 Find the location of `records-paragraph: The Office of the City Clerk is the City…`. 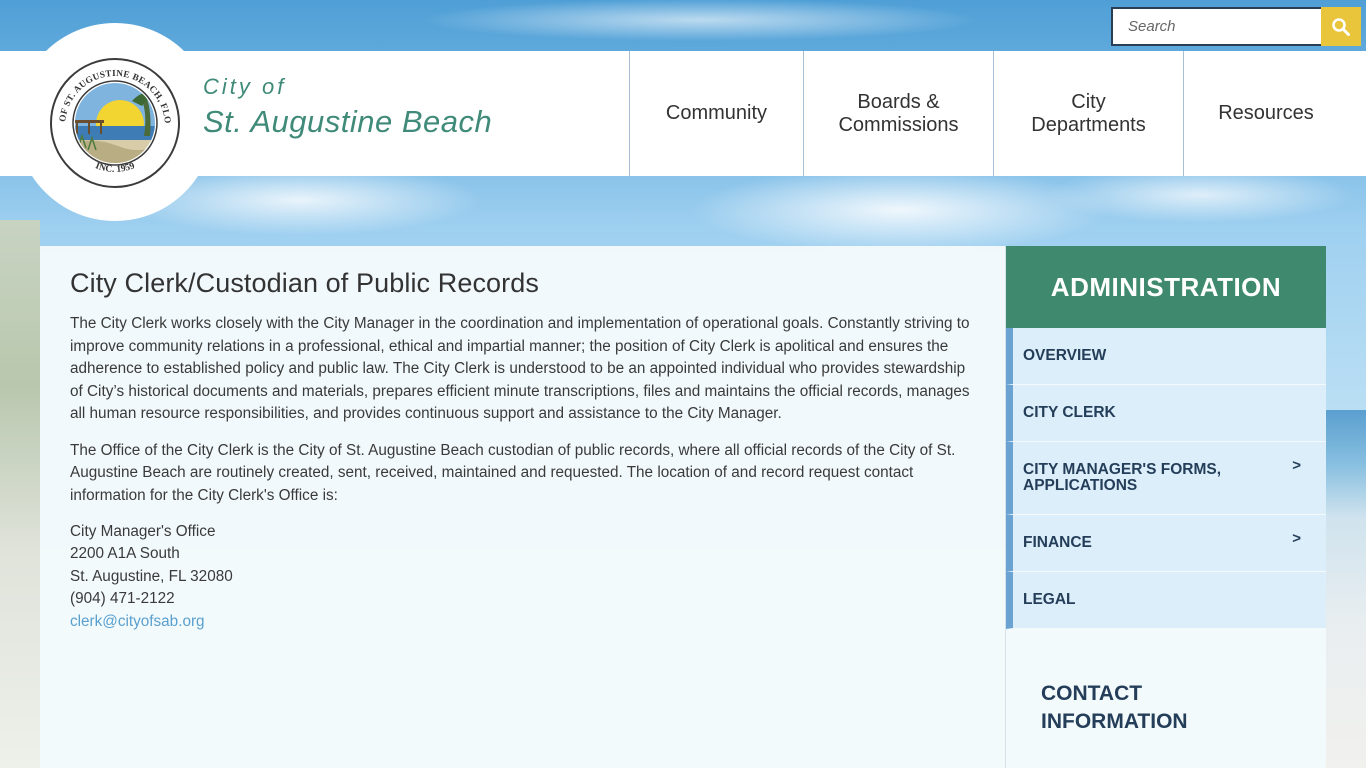

records-paragraph: The Office of the City Clerk is the City… is located at coordinates (513, 472).